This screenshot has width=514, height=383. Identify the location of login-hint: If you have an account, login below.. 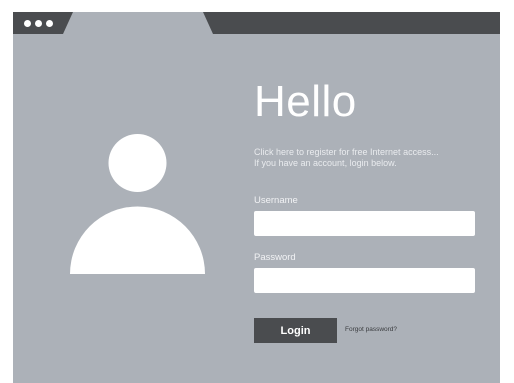
(325, 163).